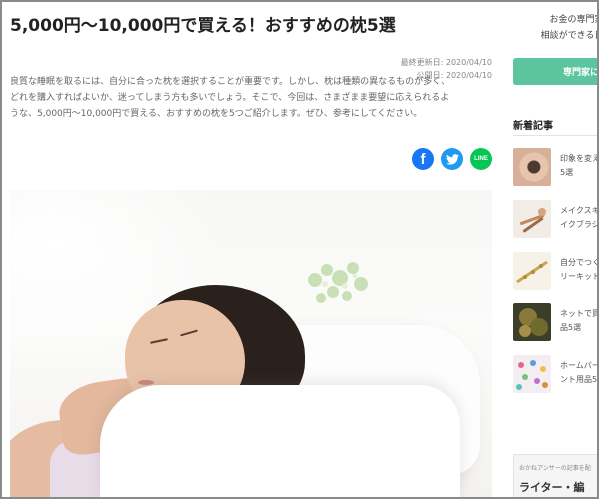  I want to click on share-buttons: f LINE, so click(452, 159).